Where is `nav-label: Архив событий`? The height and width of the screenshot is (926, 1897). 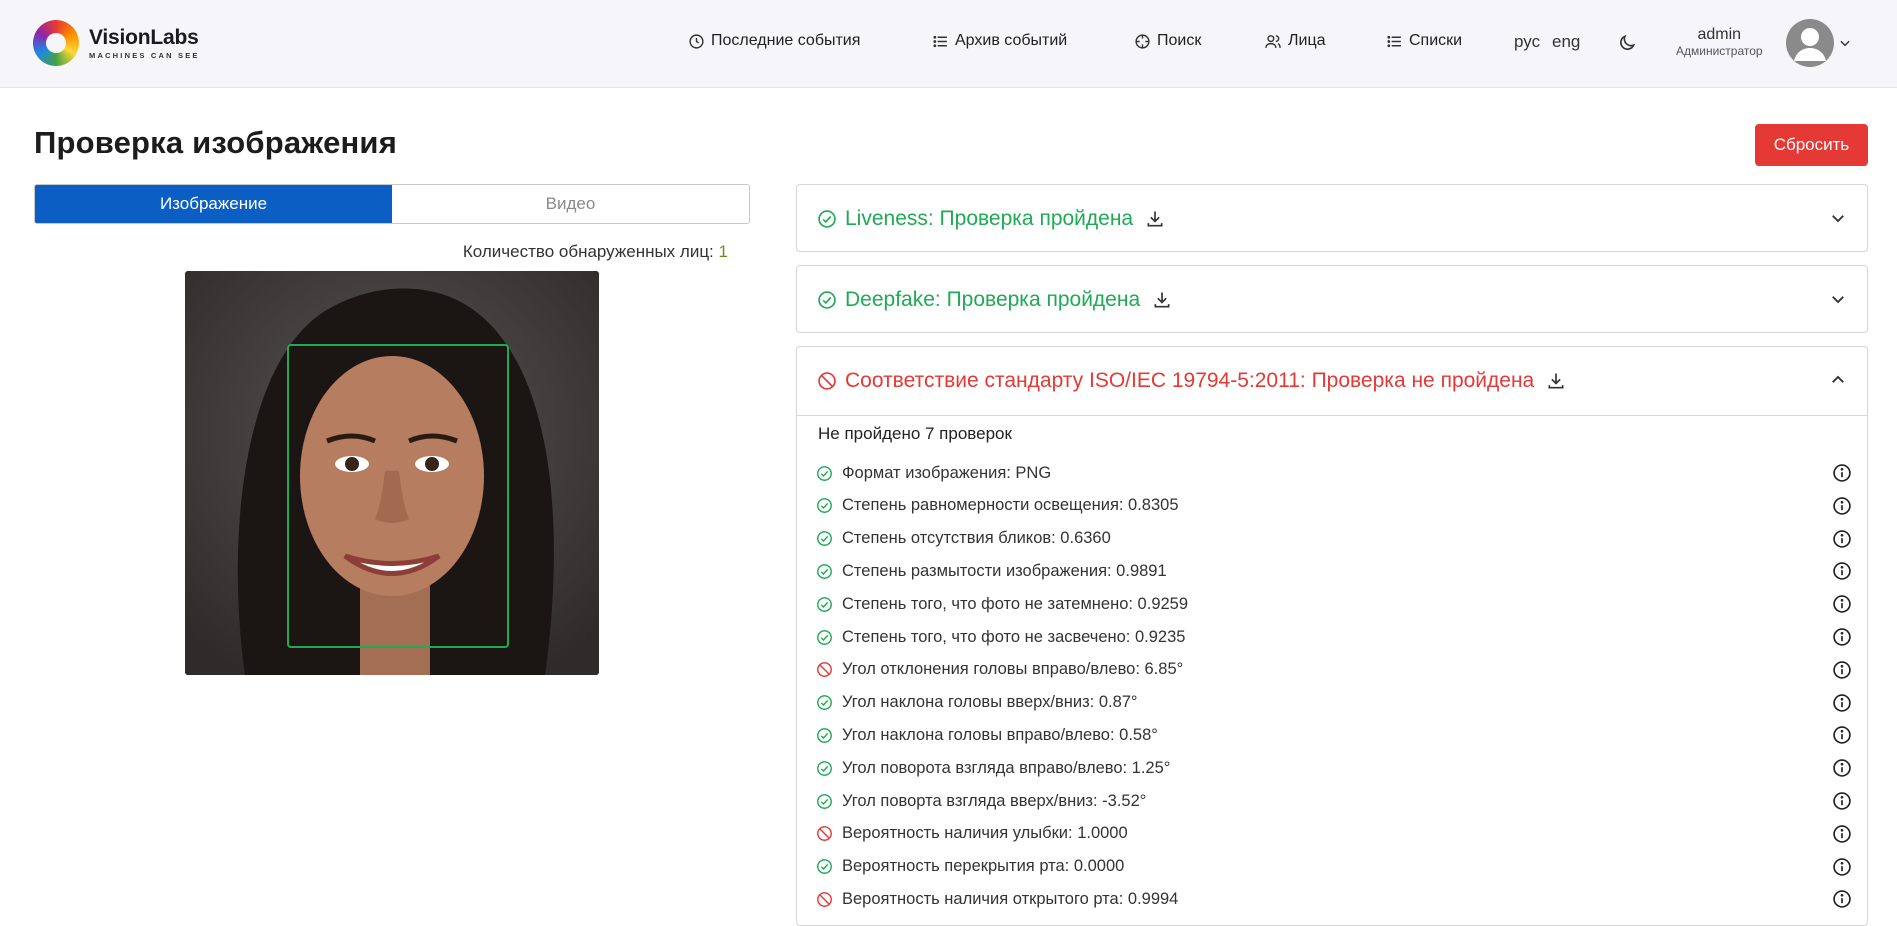
nav-label: Архив событий is located at coordinates (1011, 40).